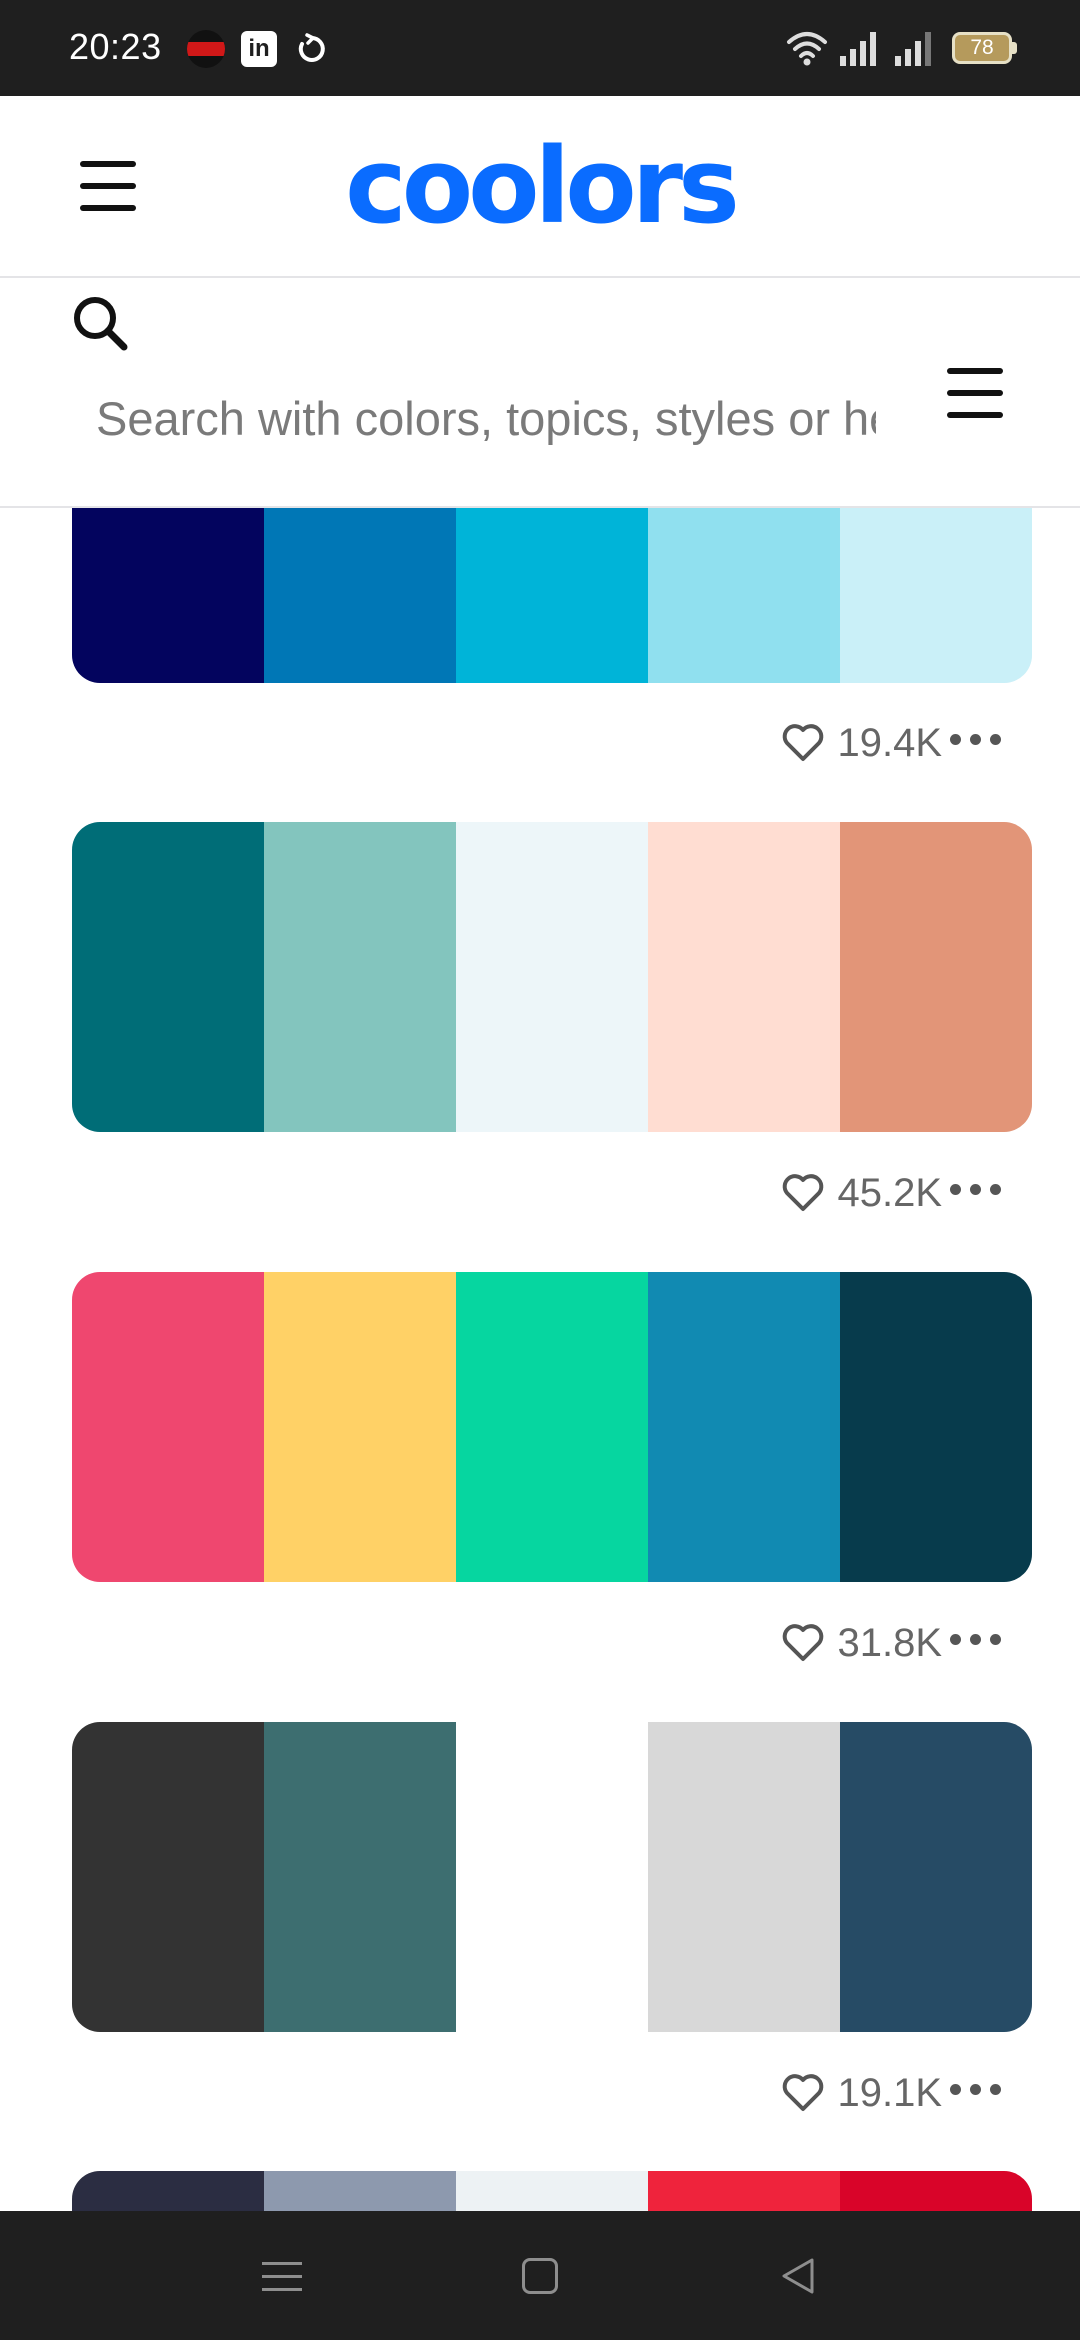 The width and height of the screenshot is (1080, 2340). I want to click on battery-icon: 78, so click(982, 48).